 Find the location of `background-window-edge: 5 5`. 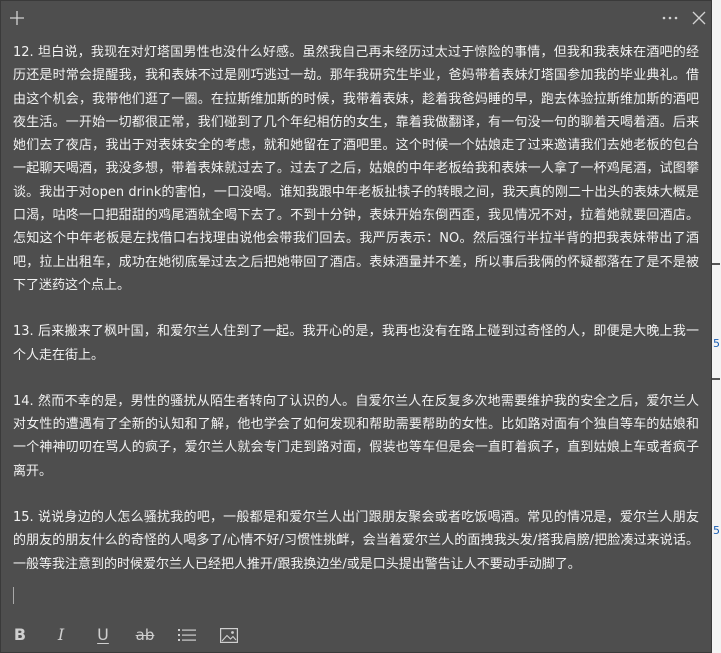

background-window-edge: 5 5 is located at coordinates (716, 326).